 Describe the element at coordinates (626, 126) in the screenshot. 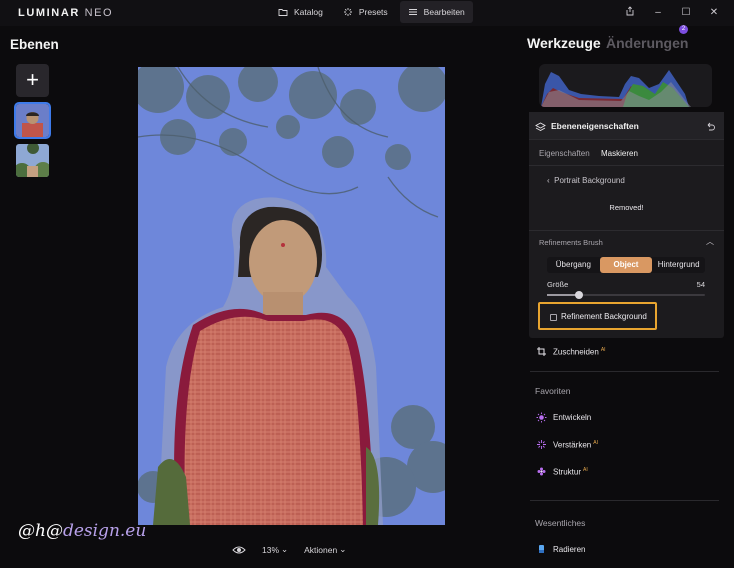

I see `layer-properties-header: Ebeneneigenschaften` at that location.